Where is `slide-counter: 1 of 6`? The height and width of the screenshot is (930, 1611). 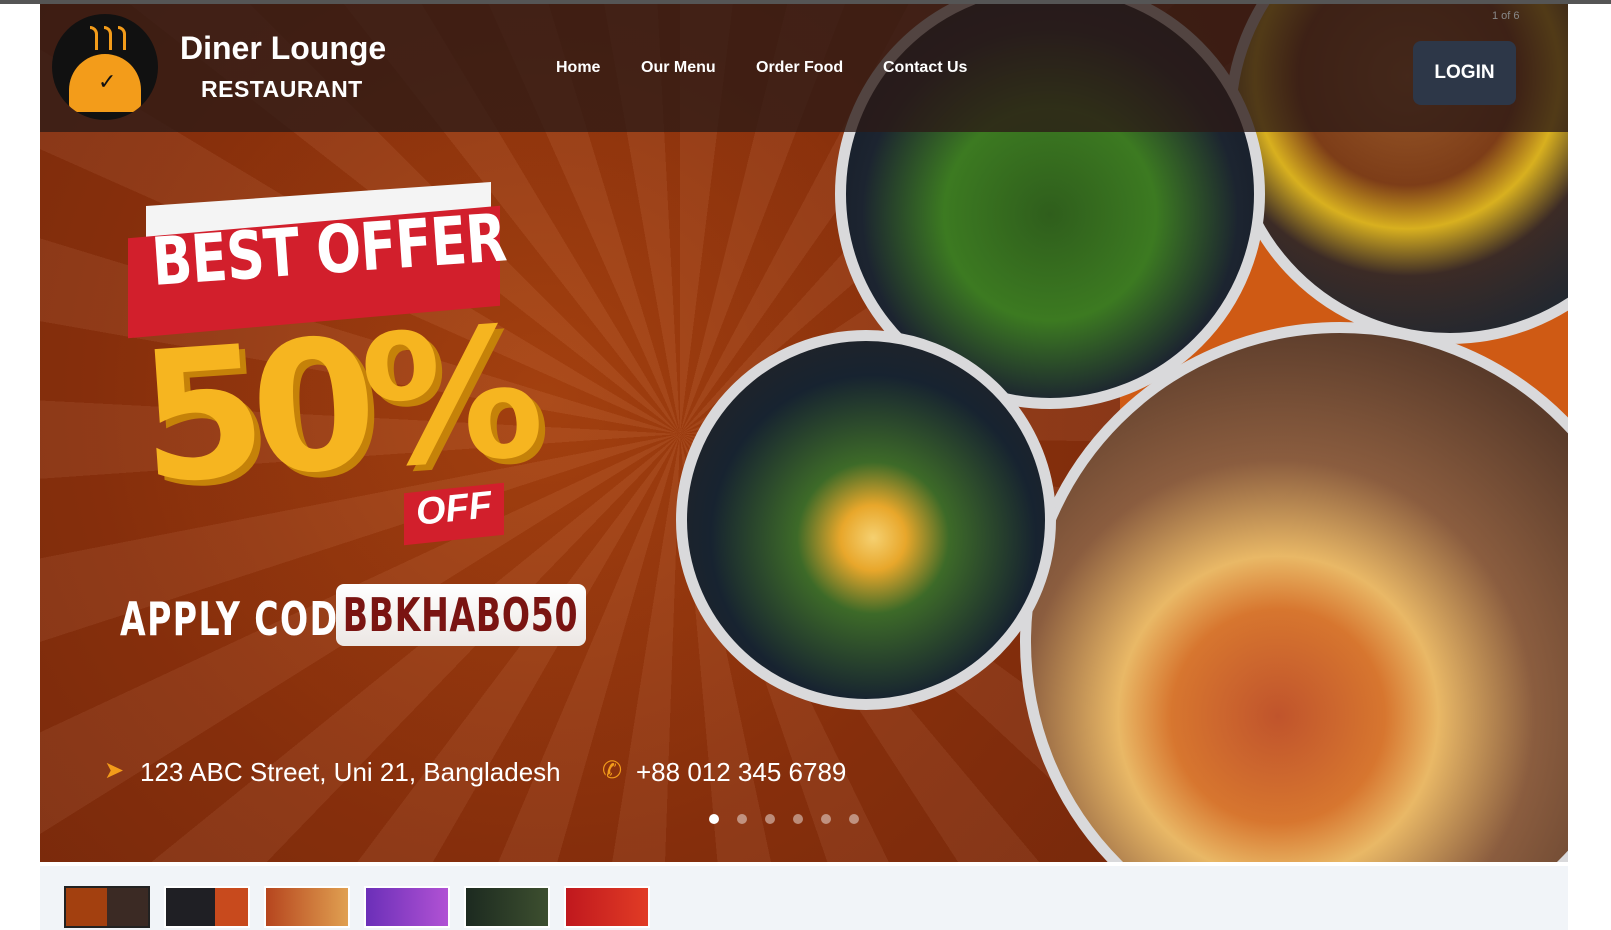
slide-counter: 1 of 6 is located at coordinates (1506, 16).